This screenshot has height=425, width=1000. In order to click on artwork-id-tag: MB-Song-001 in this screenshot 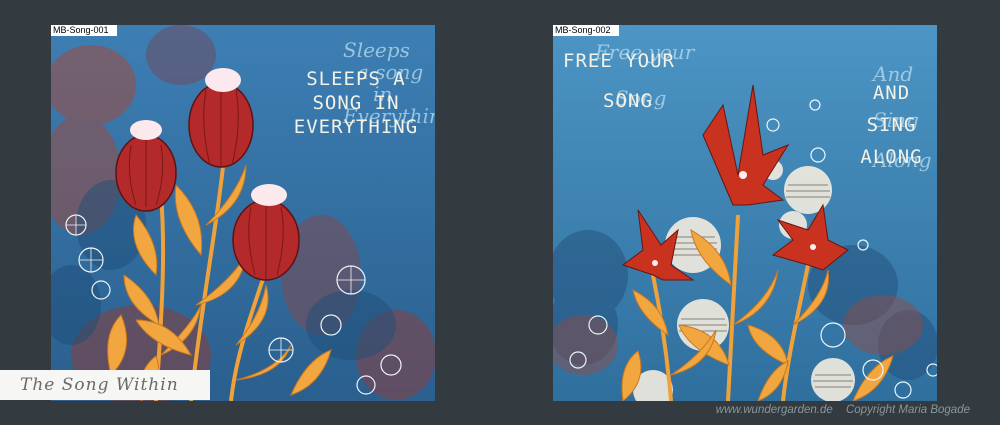, I will do `click(84, 30)`.